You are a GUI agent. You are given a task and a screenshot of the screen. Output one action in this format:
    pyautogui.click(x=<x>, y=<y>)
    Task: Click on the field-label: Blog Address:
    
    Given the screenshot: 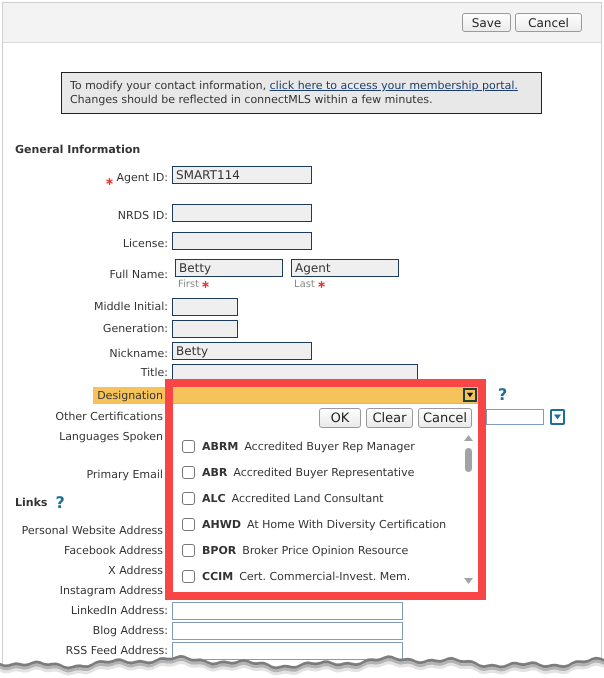 What is the action you would take?
    pyautogui.click(x=130, y=631)
    